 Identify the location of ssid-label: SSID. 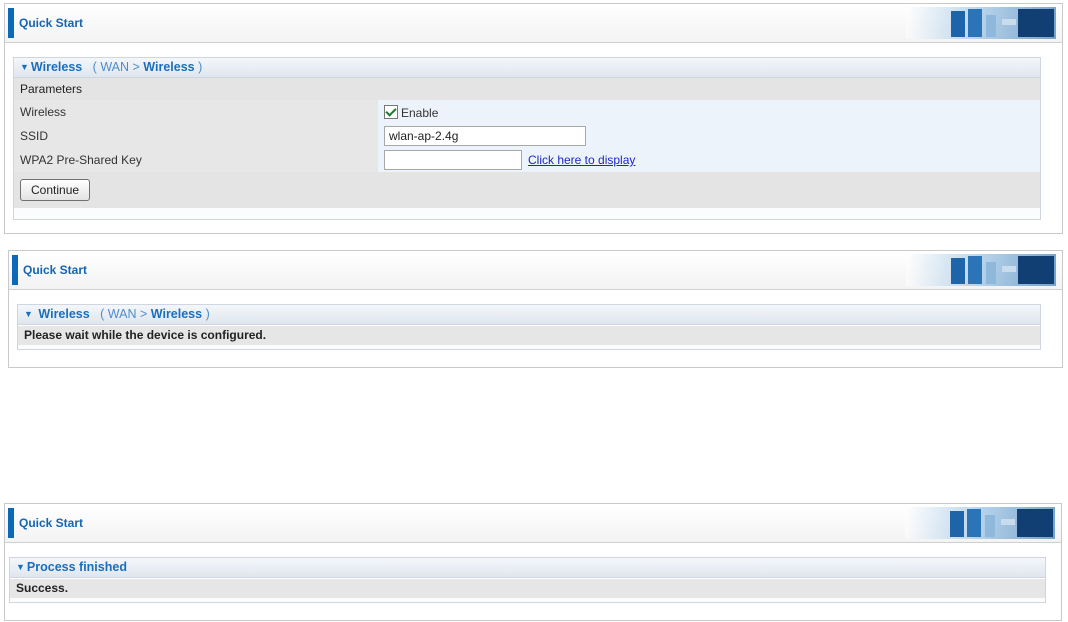
(196, 136).